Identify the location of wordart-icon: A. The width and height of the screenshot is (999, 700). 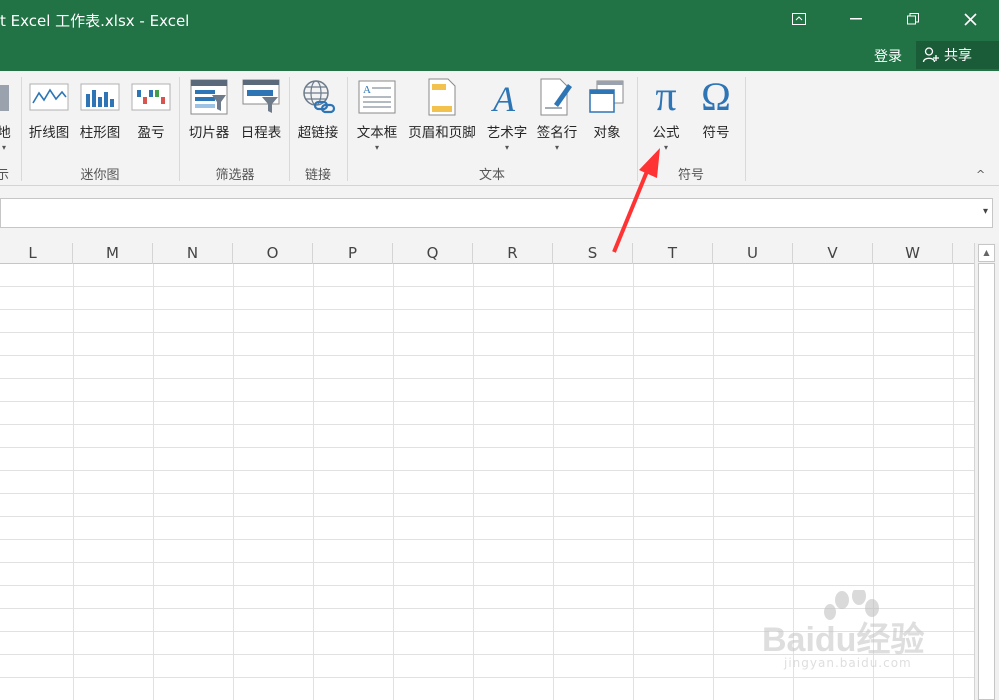
(507, 97).